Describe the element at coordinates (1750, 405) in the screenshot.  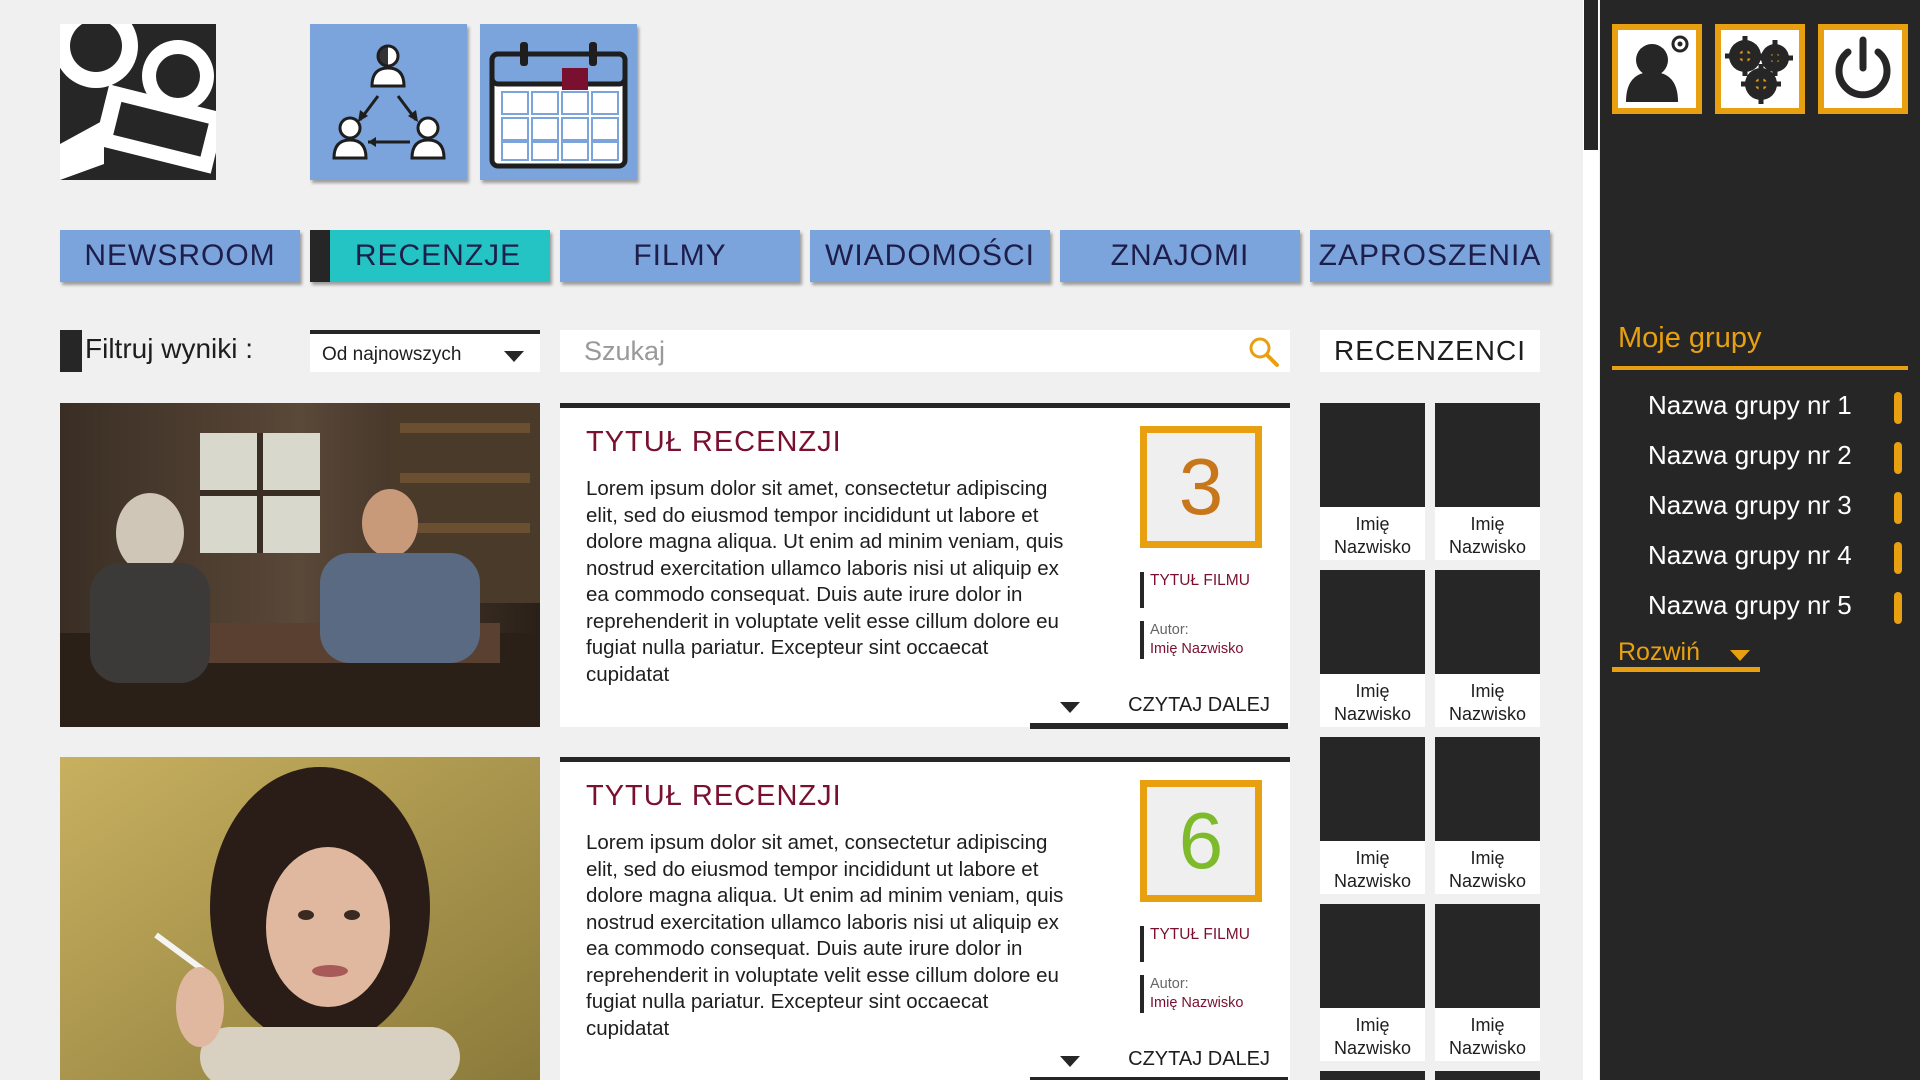
I see `group-name: Nazwa grupy nr 1` at that location.